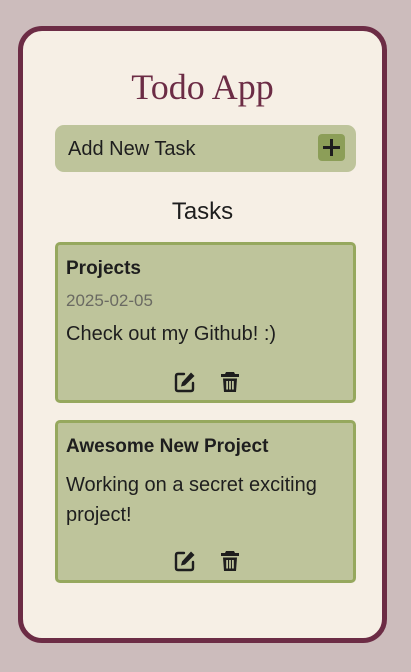 This screenshot has width=411, height=672. What do you see at coordinates (202, 211) in the screenshot?
I see `tasks-heading: Tasks` at bounding box center [202, 211].